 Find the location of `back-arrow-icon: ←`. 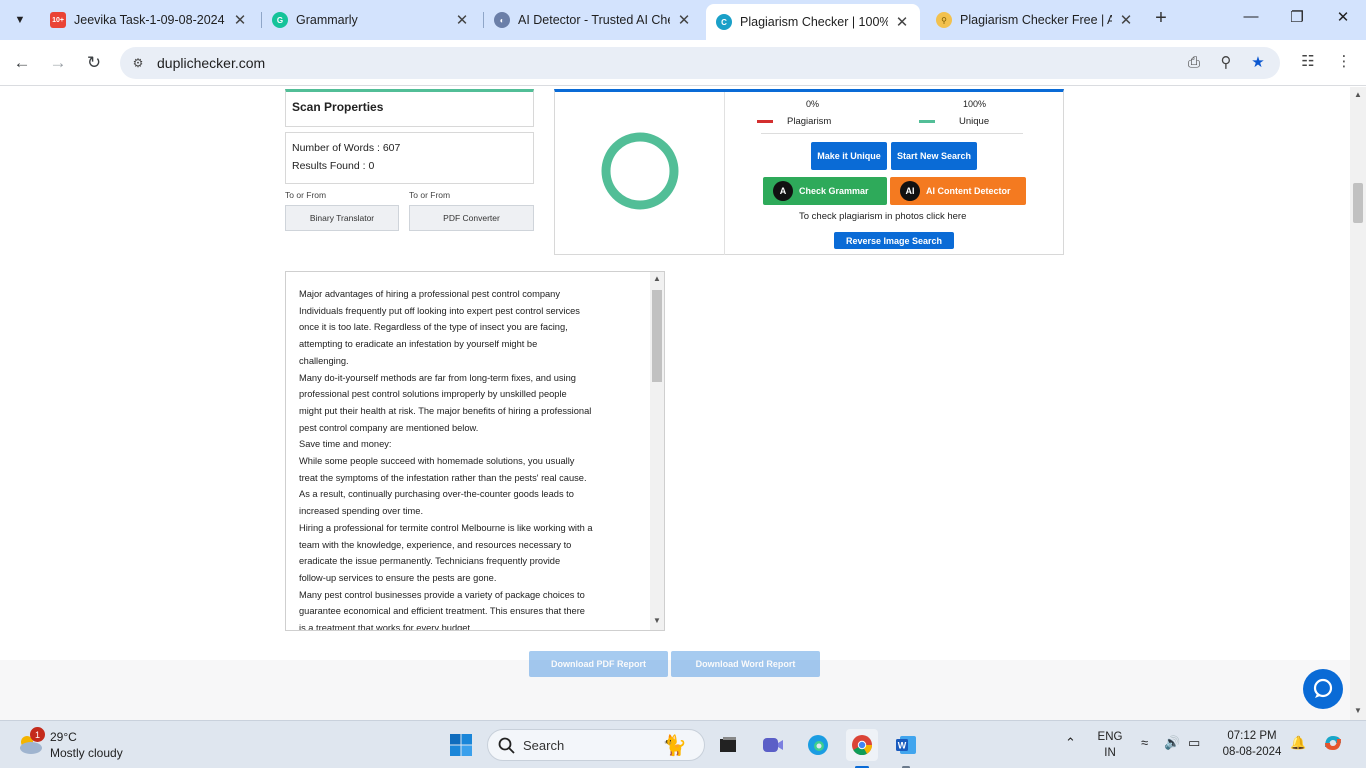

back-arrow-icon: ← is located at coordinates (22, 63).